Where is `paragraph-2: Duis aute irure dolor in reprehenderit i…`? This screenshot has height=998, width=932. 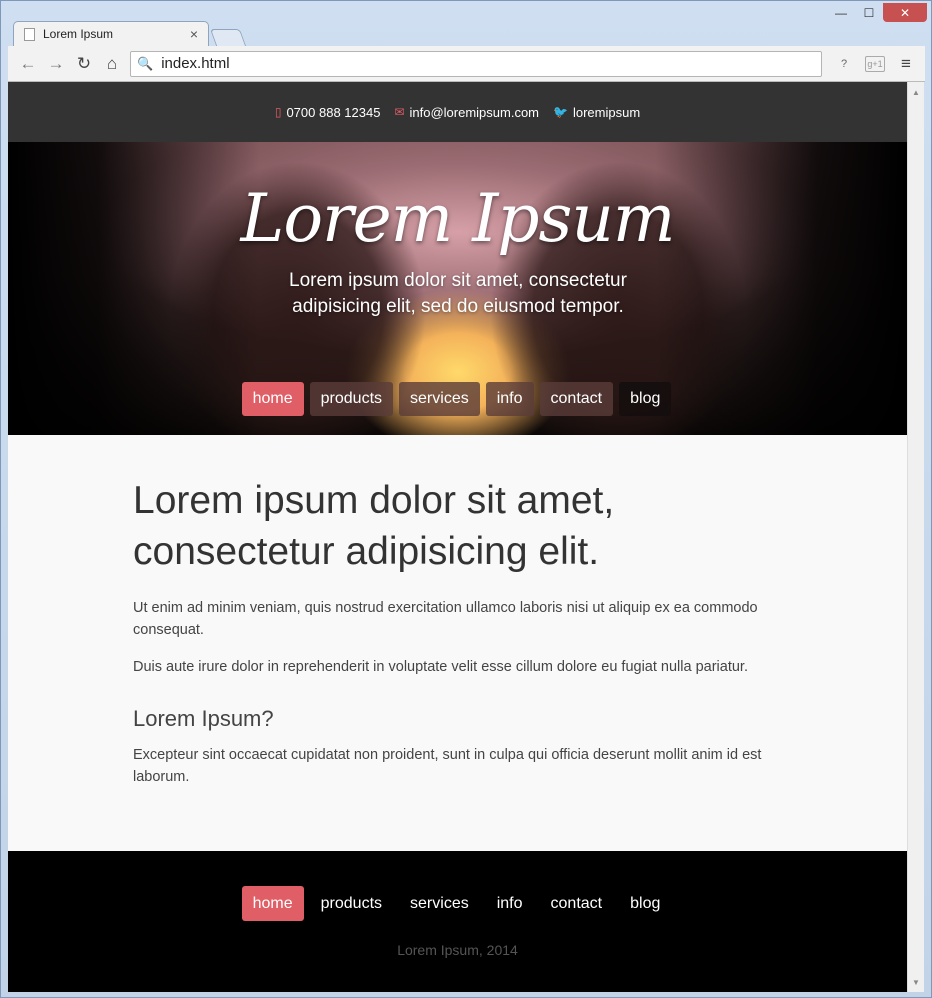
paragraph-2: Duis aute irure dolor in reprehenderit i… is located at coordinates (440, 667).